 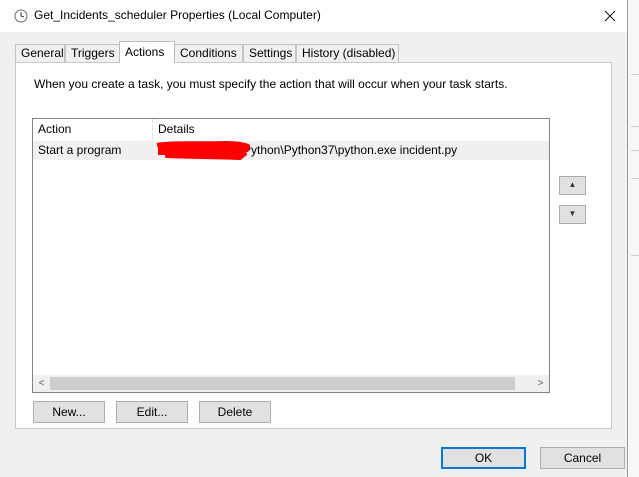 I want to click on task-clock-icon, so click(x=21, y=16).